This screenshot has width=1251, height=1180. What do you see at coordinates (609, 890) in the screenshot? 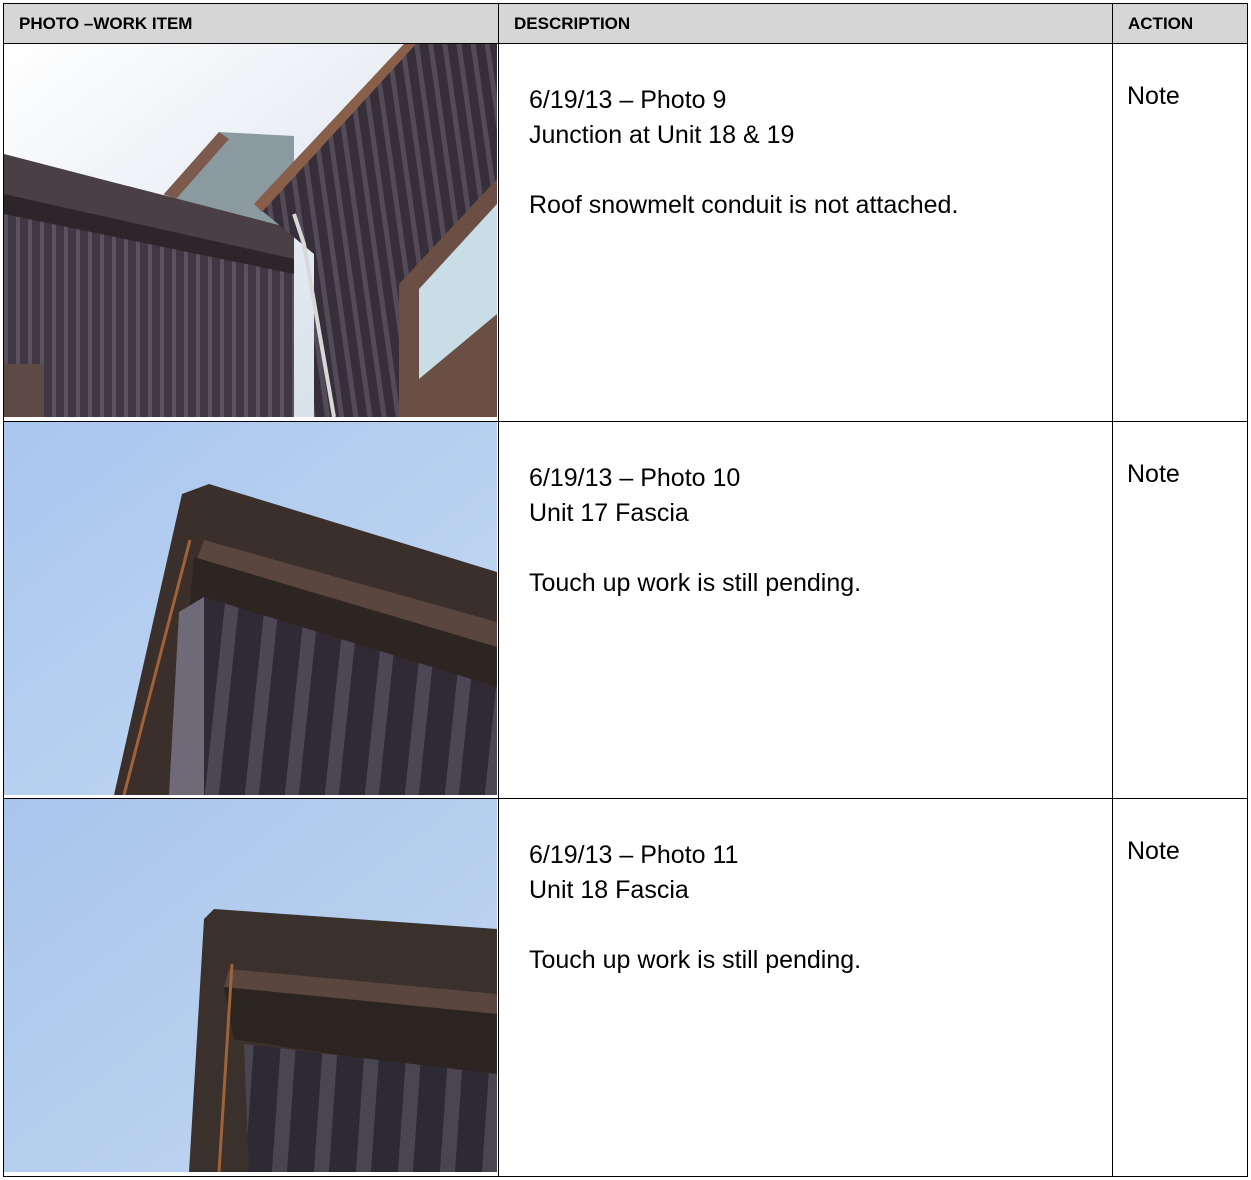
I see `location-label: Unit 18 Fascia` at bounding box center [609, 890].